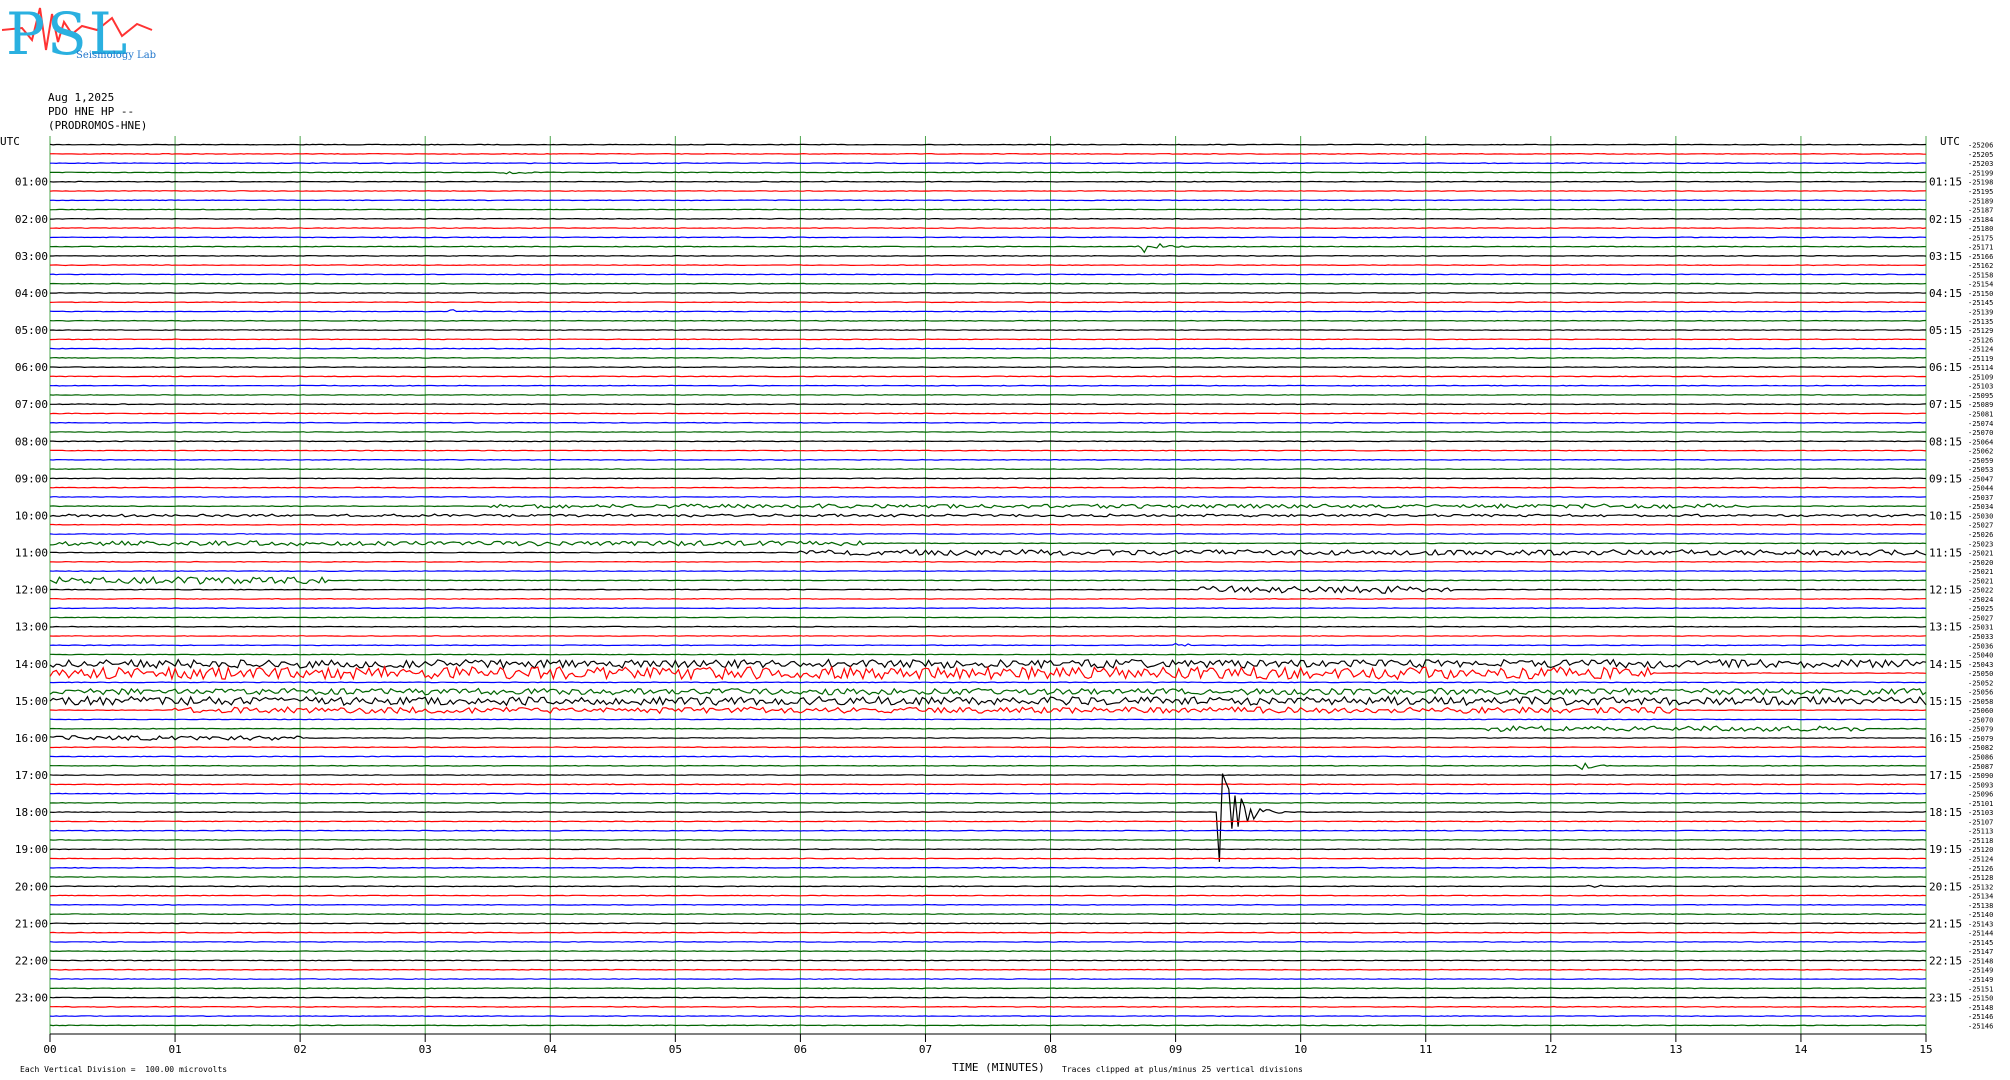 This screenshot has width=2010, height=1080. What do you see at coordinates (1945, 515) in the screenshot?
I see `hour-label-right: 10:15` at bounding box center [1945, 515].